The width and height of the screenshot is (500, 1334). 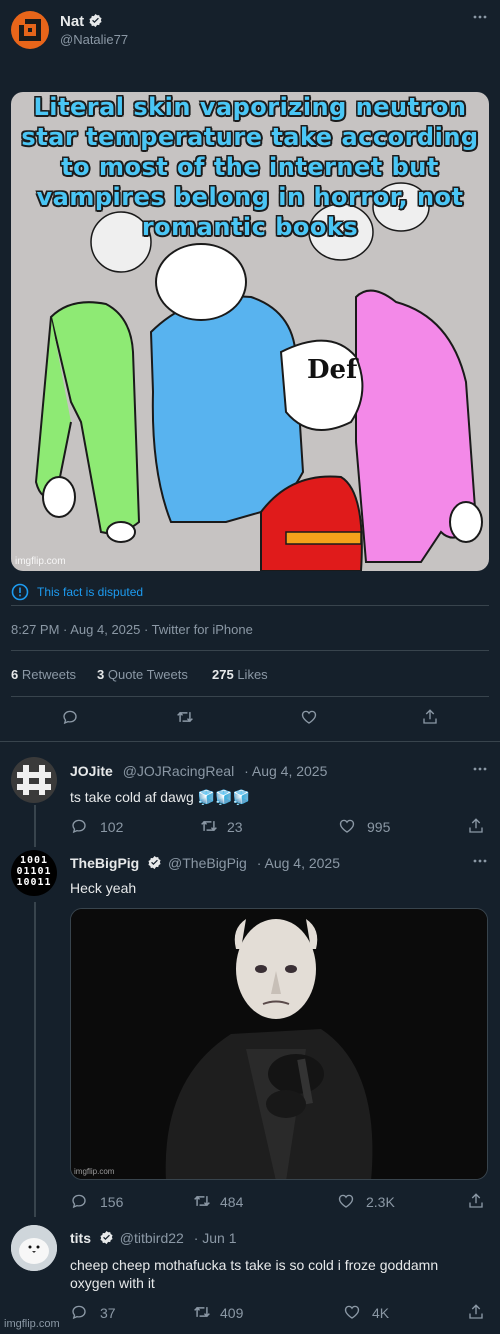 I want to click on disputed-notice-link: This fact is disputed, so click(x=90, y=592).